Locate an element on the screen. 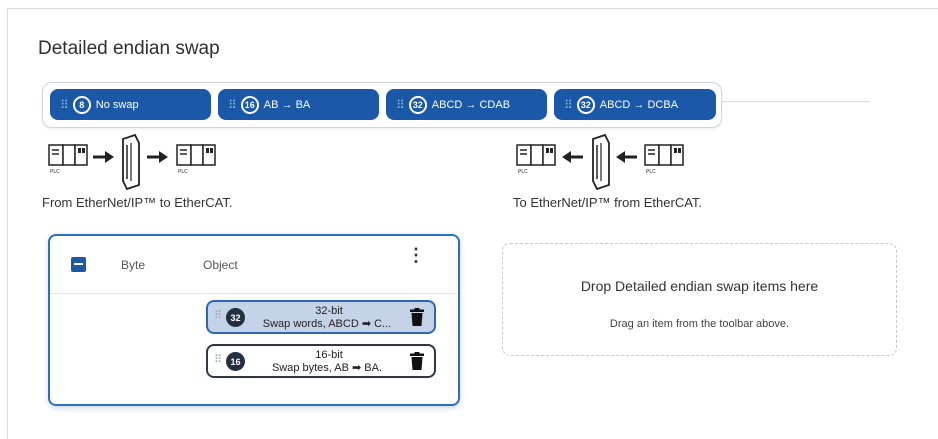 Image resolution: width=938 pixels, height=439 pixels. chip-bit-badge: 8 is located at coordinates (81, 104).